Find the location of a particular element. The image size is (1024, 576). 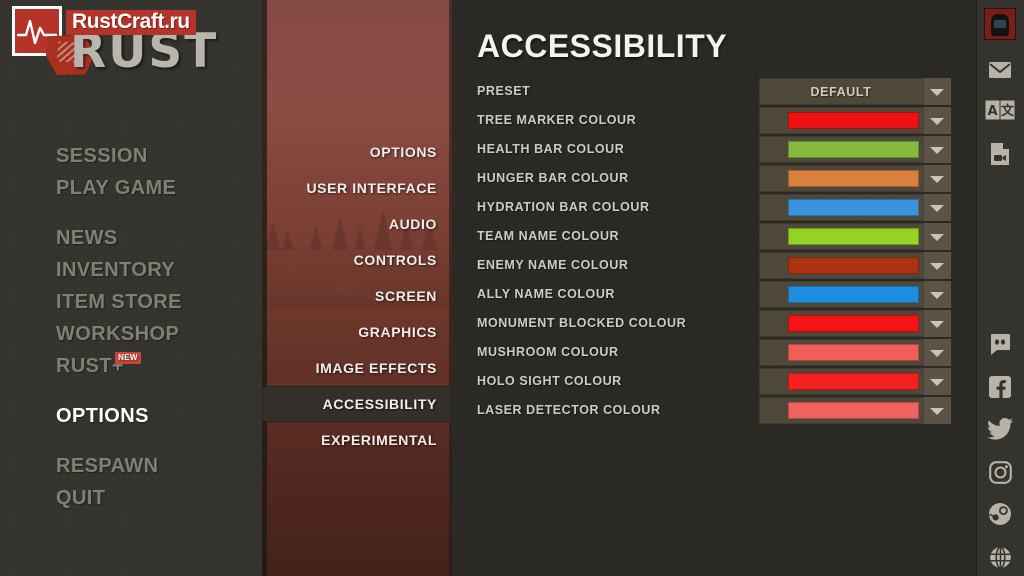

colour-picker-ally-name-colour is located at coordinates (855, 294).